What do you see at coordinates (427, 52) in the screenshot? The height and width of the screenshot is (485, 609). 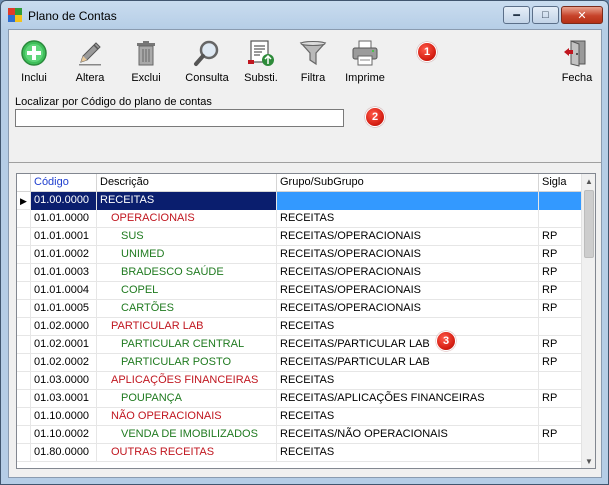 I see `marker-1: 1` at bounding box center [427, 52].